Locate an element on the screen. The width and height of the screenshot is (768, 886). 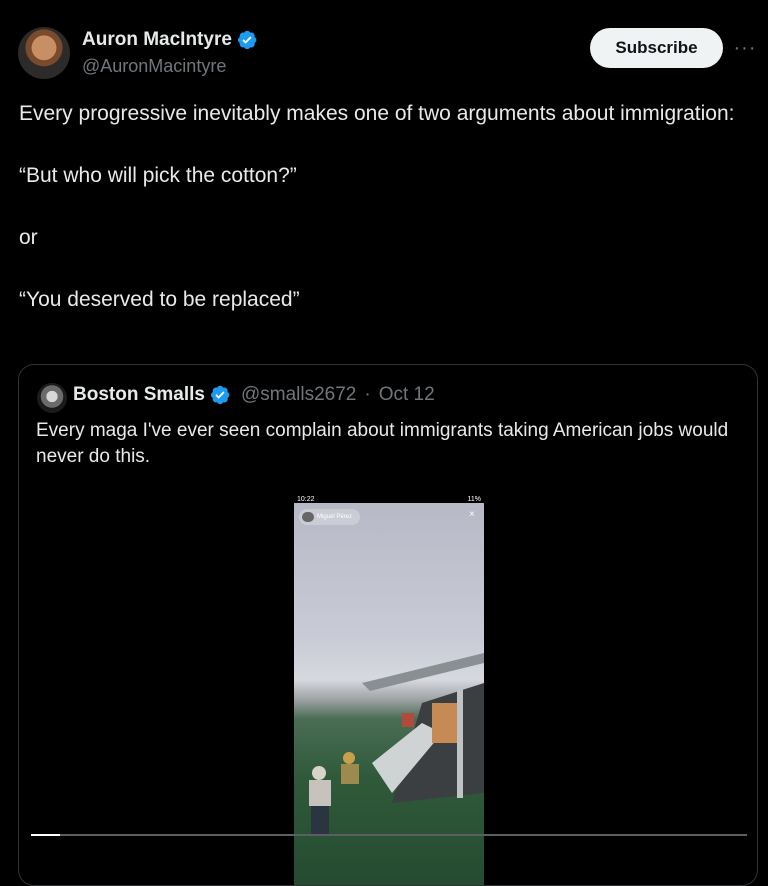
quoted-author-handle: @smalls2672 is located at coordinates (298, 395).